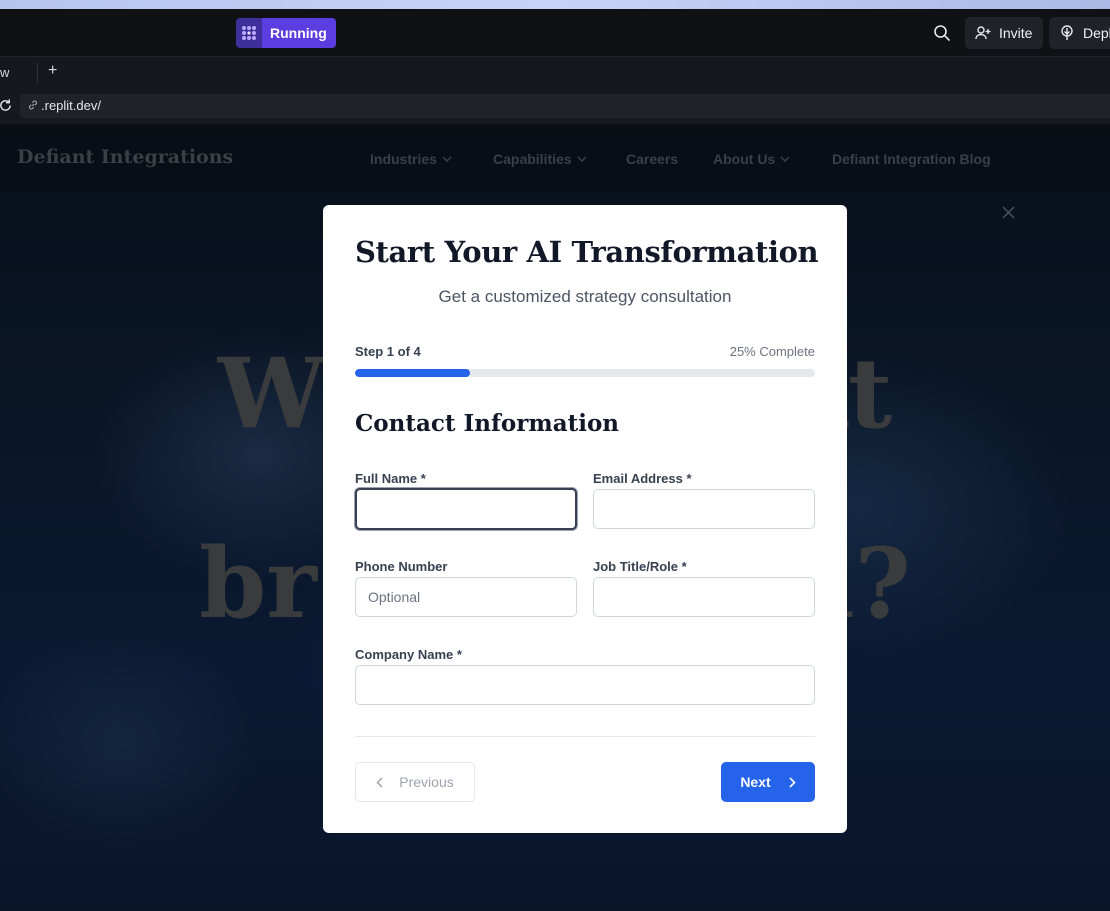  I want to click on step-indicator: Step 1 of 4, so click(388, 351).